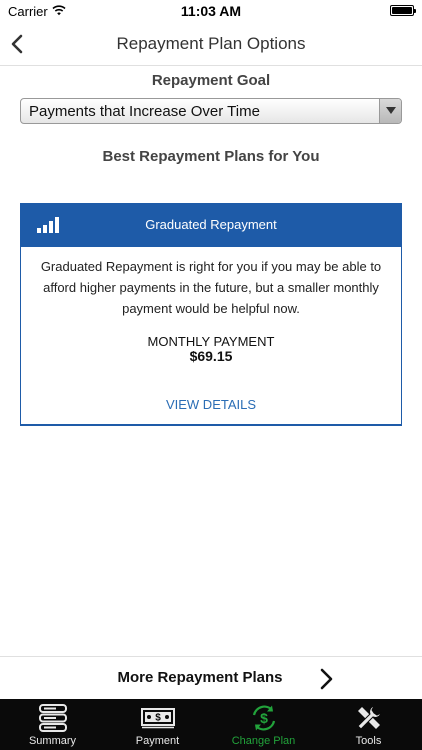 Image resolution: width=422 pixels, height=750 pixels. I want to click on page-title: Repayment Plan Options, so click(211, 43).